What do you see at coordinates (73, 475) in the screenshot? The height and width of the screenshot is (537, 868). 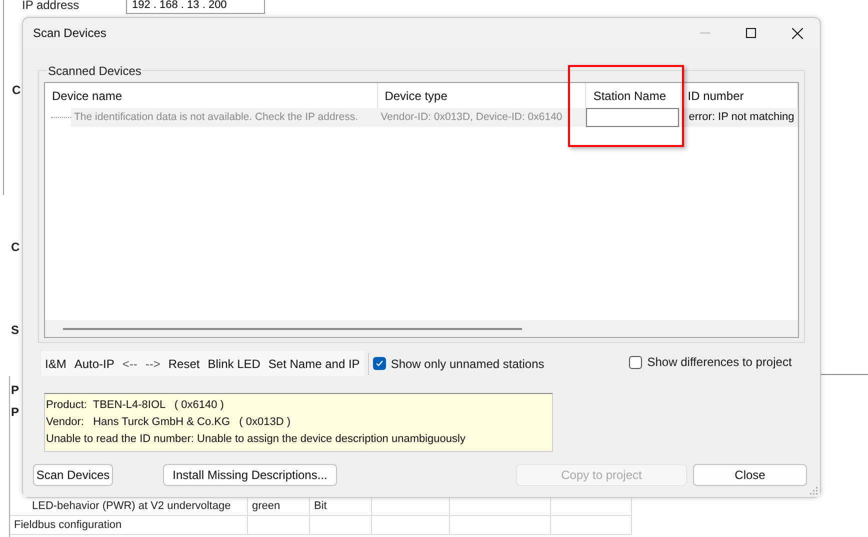 I see `dialog-button: Scan Devices` at bounding box center [73, 475].